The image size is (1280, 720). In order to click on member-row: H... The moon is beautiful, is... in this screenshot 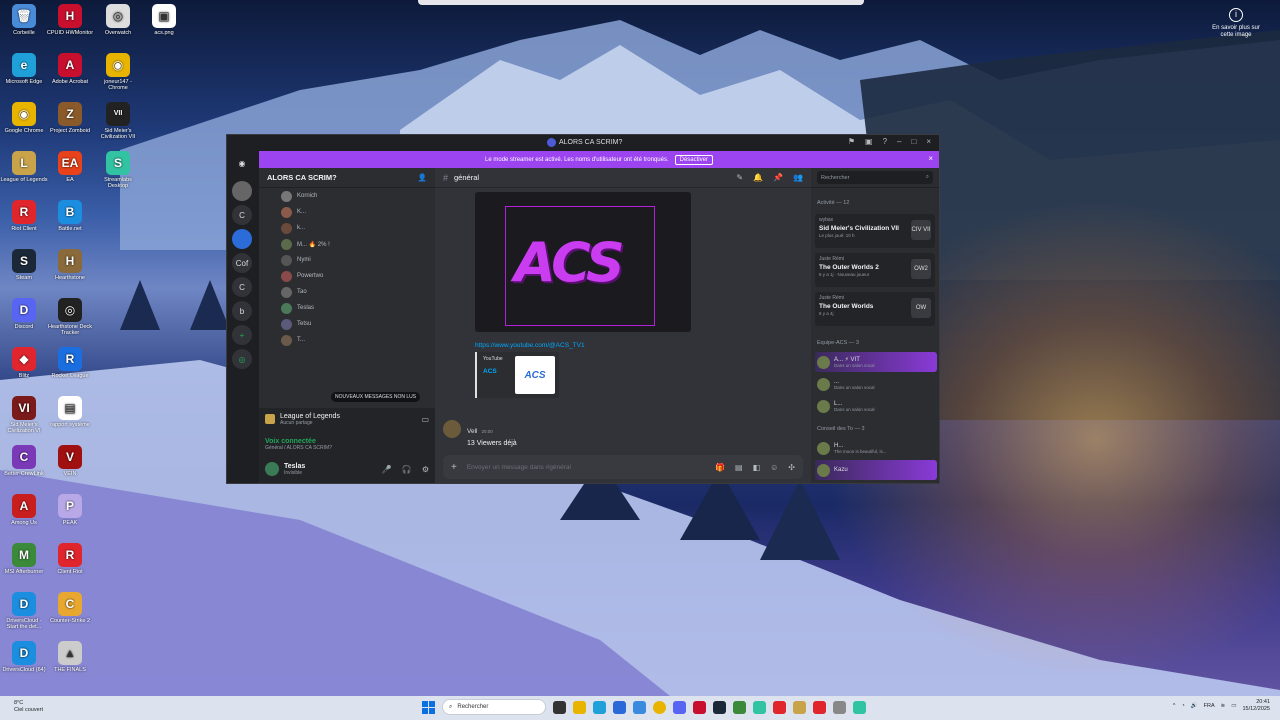, I will do `click(876, 448)`.